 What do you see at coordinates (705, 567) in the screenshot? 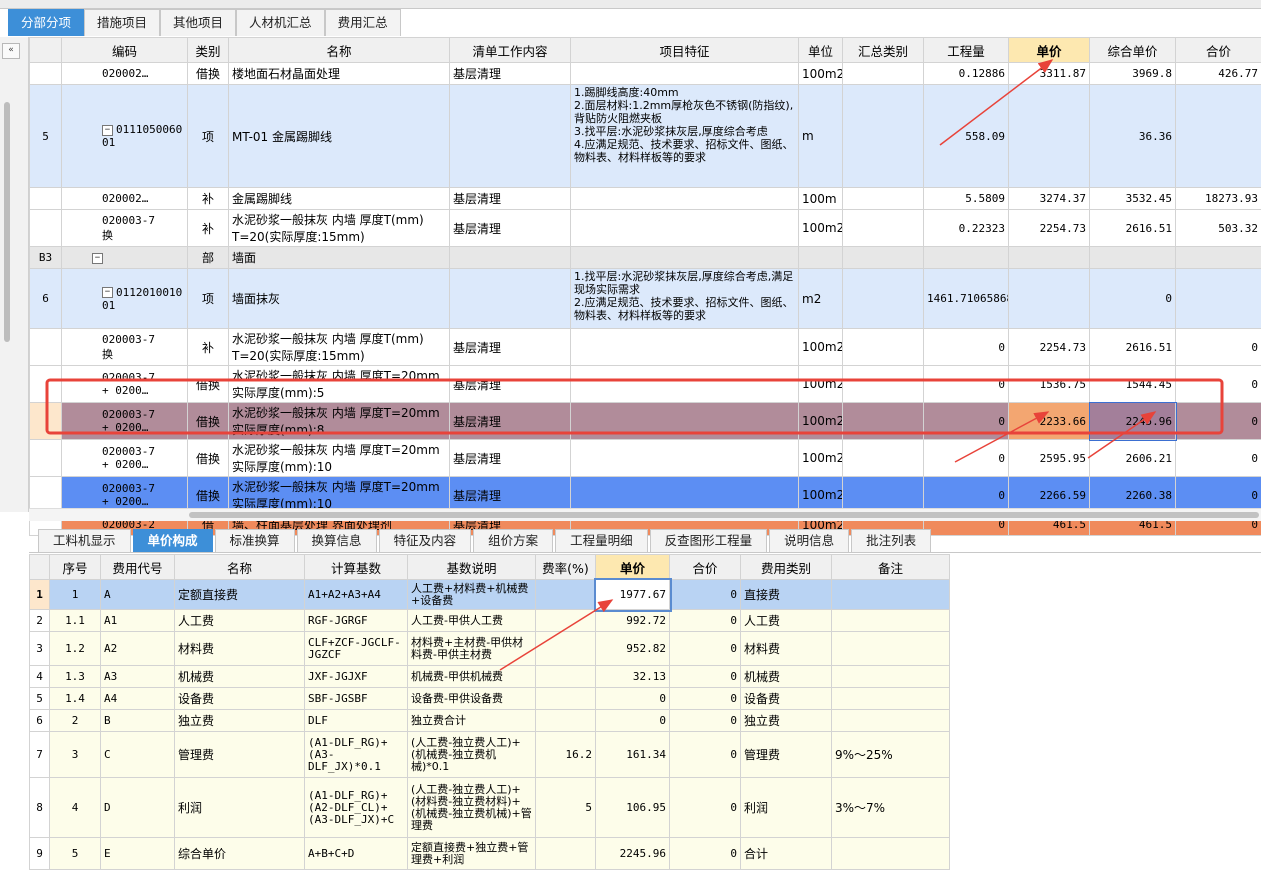
I see `sub-col-header-total: 合价` at bounding box center [705, 567].